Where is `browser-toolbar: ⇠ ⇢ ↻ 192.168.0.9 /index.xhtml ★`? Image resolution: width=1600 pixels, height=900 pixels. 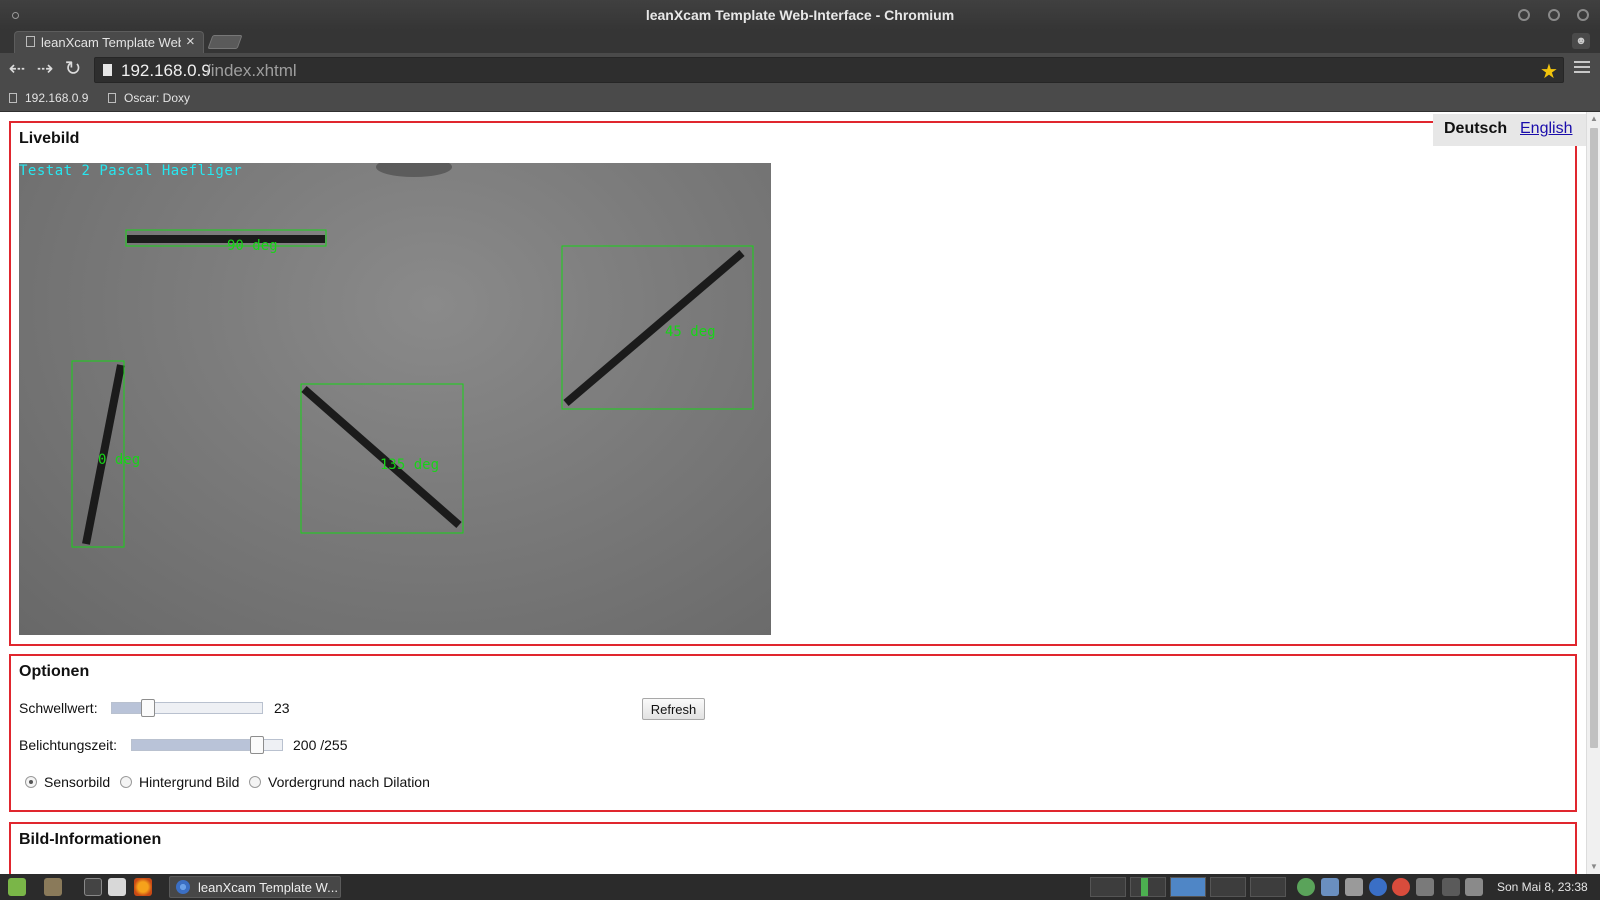
browser-toolbar: ⇠ ⇢ ↻ 192.168.0.9 /index.xhtml ★ is located at coordinates (800, 69).